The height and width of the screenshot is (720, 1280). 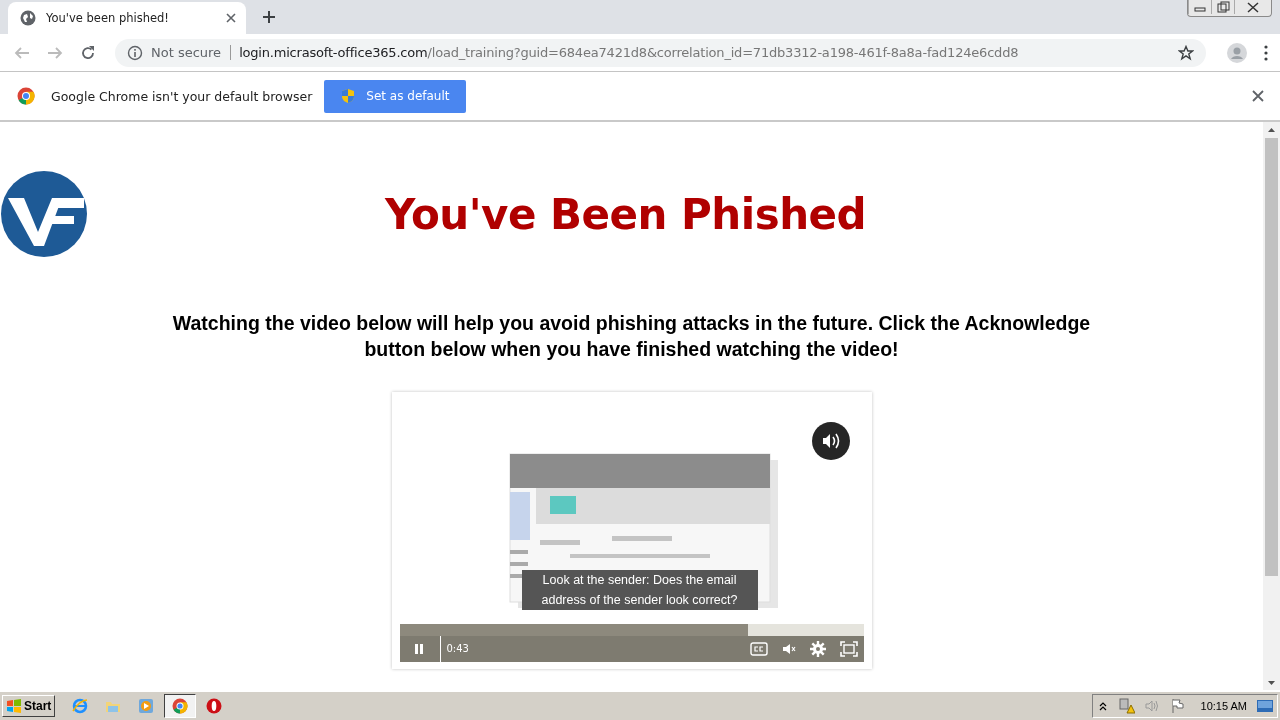 I want to click on opera-icon, so click(x=214, y=706).